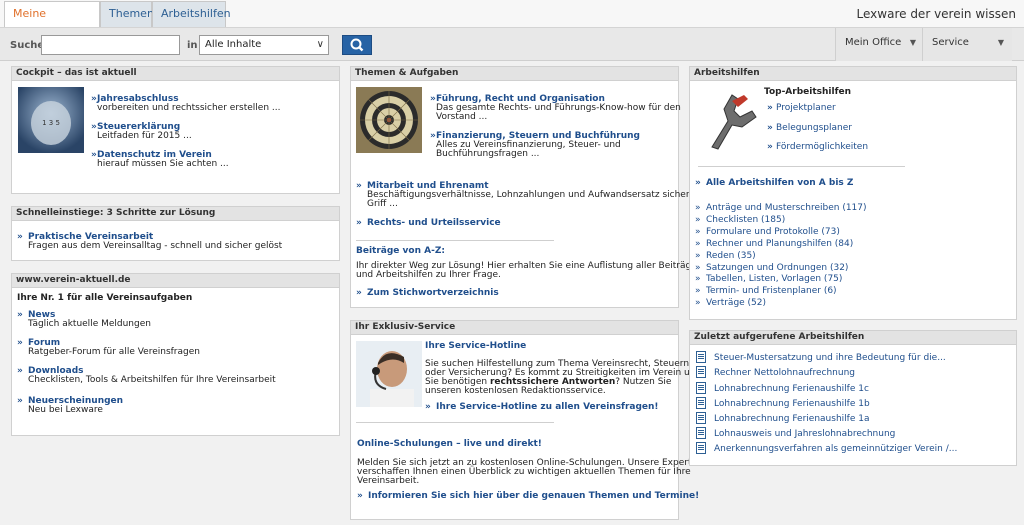 Image resolution: width=1024 pixels, height=525 pixels. I want to click on themen-link-rechtsservice: Rechts- und Urteilsservice, so click(434, 223).